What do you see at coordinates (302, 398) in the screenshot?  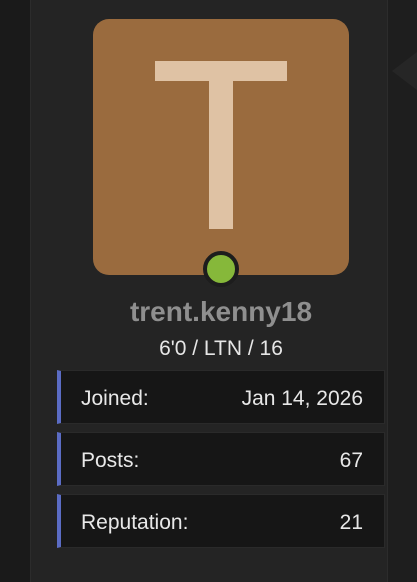 I see `stat-value: Jan 14, 2026` at bounding box center [302, 398].